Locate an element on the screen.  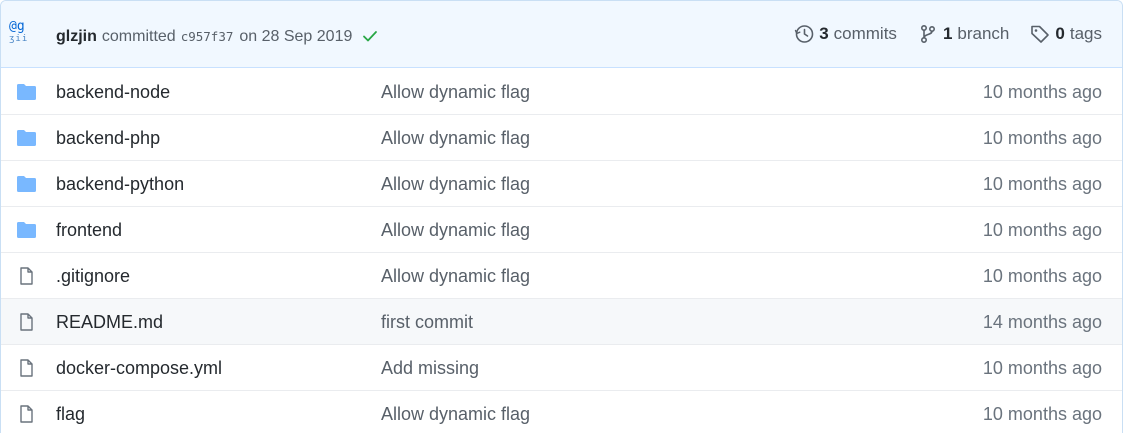
tag-icon is located at coordinates (1040, 34).